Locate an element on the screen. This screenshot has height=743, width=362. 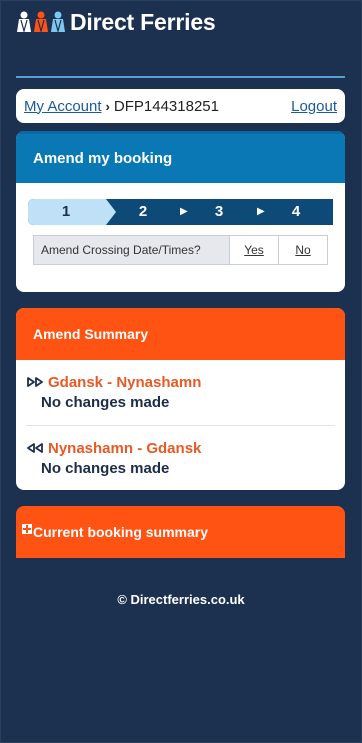
booking-reference: DFP144318251 is located at coordinates (166, 106).